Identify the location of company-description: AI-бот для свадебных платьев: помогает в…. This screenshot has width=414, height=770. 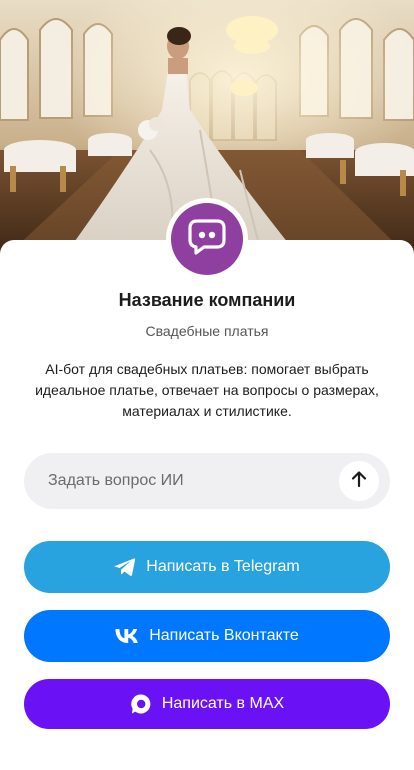
(207, 390).